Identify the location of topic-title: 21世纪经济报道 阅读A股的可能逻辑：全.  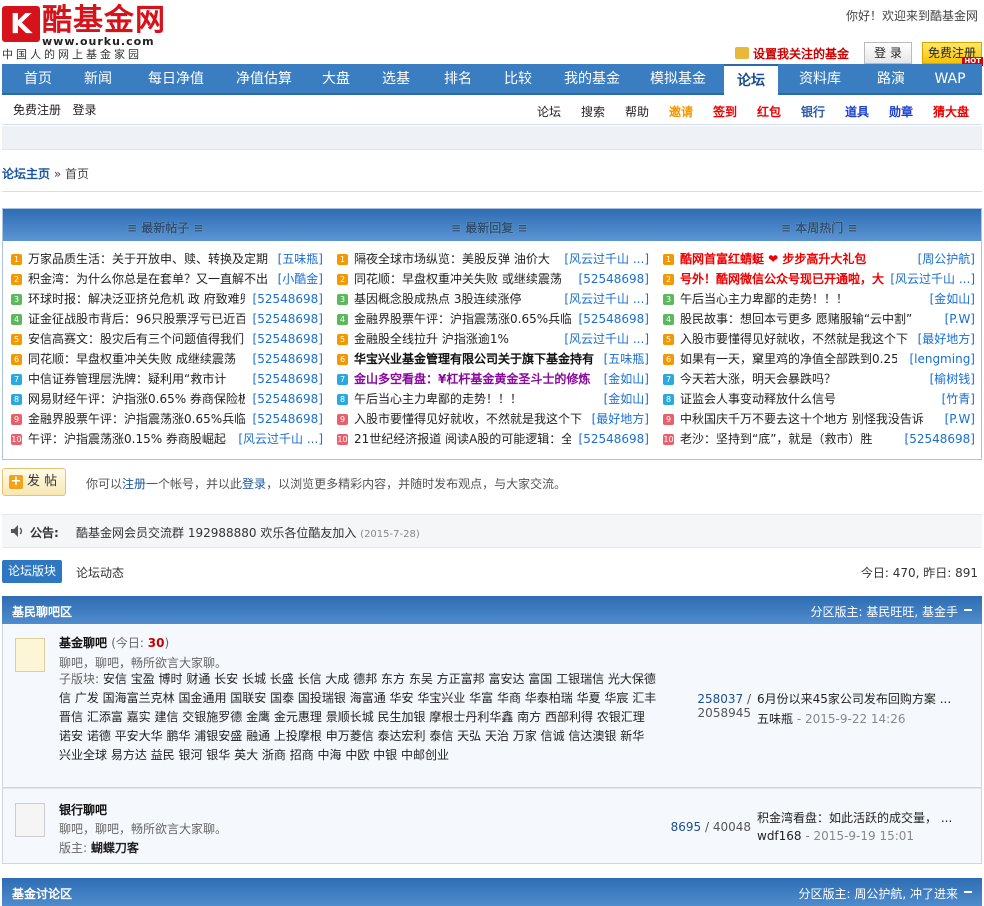
(462, 439).